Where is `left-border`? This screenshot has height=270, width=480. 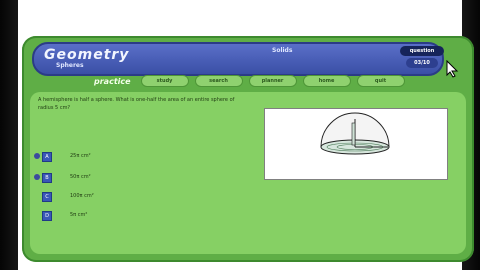
left-border is located at coordinates (9, 135).